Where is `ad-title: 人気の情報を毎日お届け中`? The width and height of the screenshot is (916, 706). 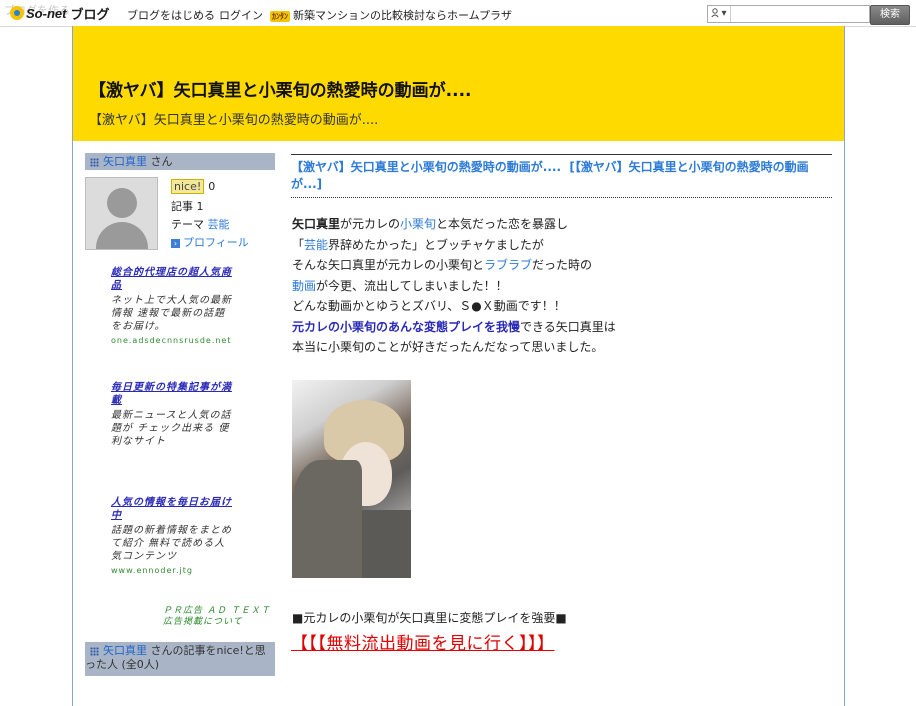
ad-title: 人気の情報を毎日お届け中 is located at coordinates (173, 509).